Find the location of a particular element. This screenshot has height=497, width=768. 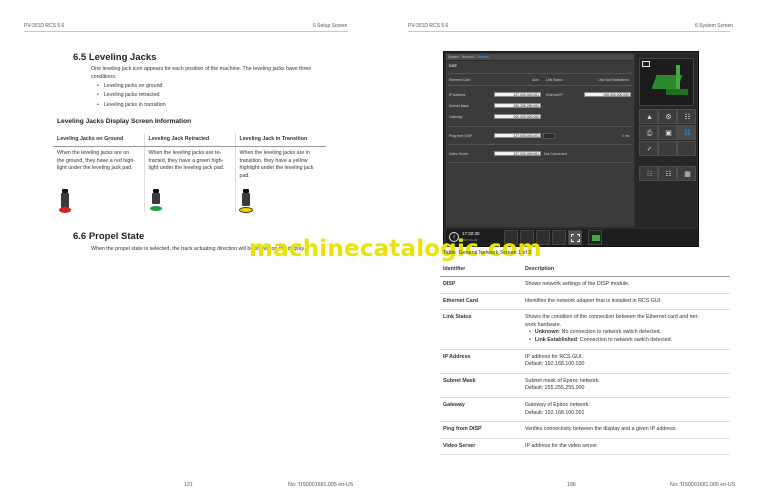

col-header: Identifier is located at coordinates (481, 269).